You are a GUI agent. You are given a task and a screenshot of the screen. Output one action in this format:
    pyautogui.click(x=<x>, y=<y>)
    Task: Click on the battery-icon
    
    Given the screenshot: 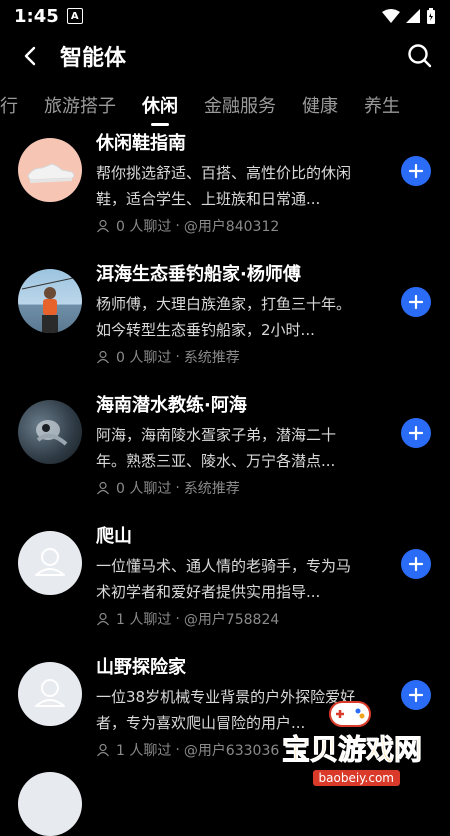 What is the action you would take?
    pyautogui.click(x=431, y=16)
    